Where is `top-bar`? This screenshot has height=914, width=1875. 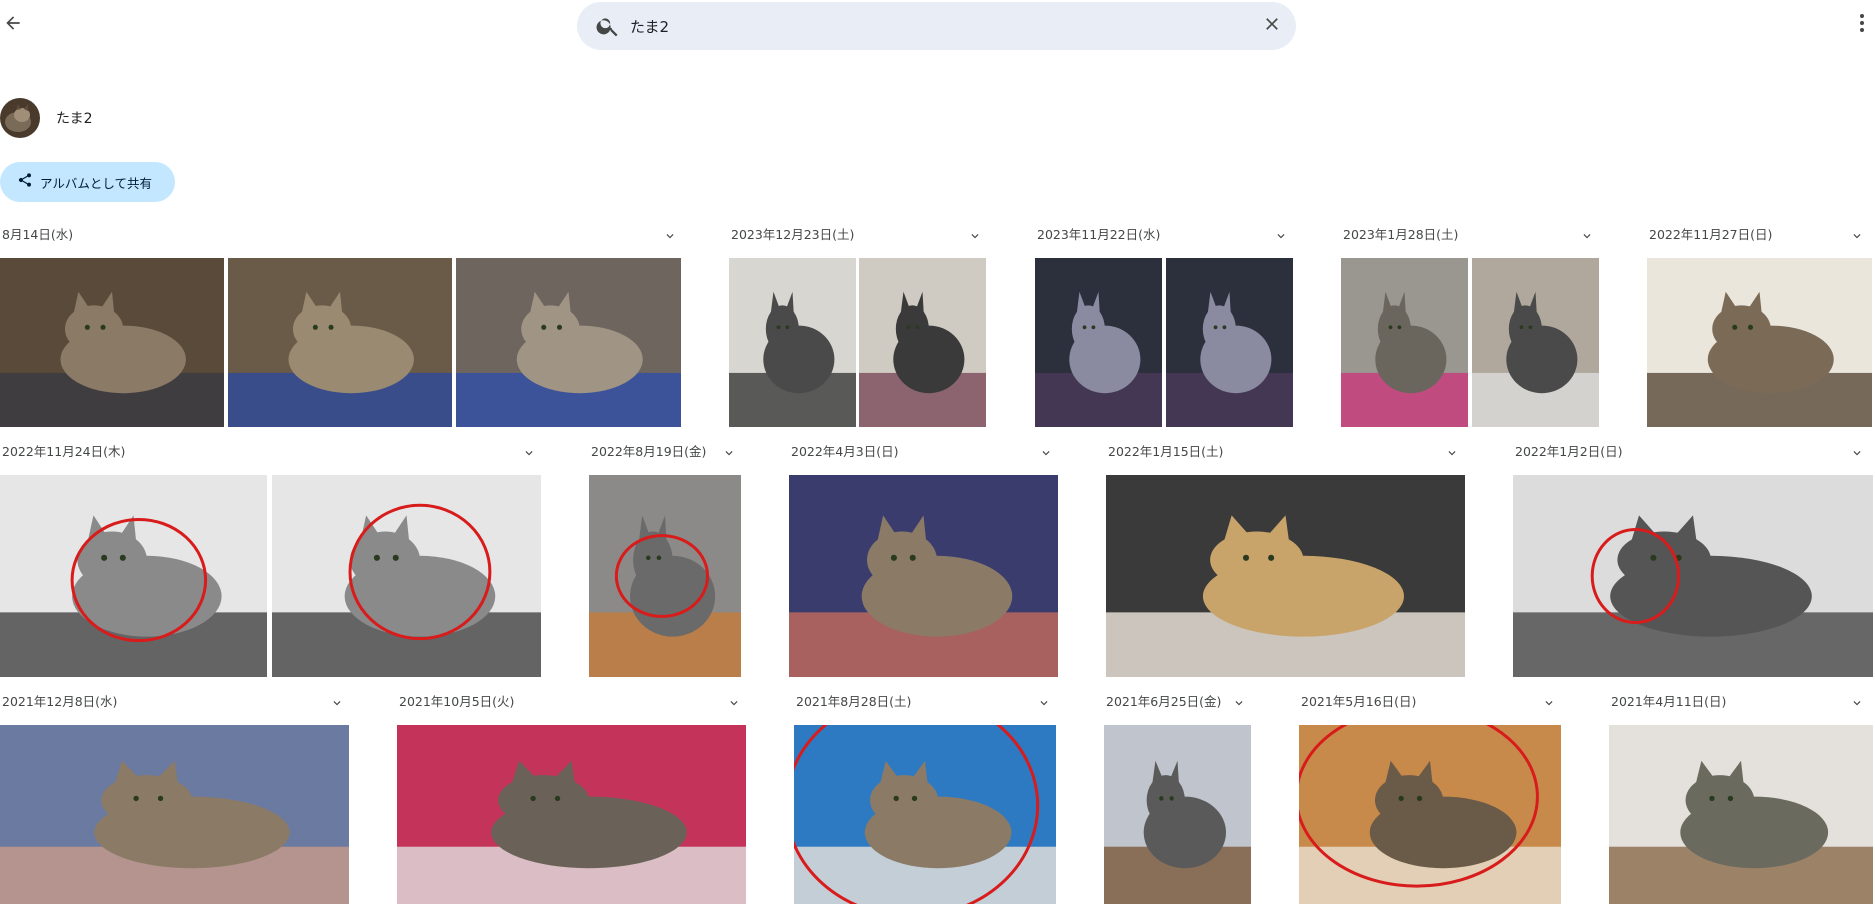
top-bar is located at coordinates (937, 26).